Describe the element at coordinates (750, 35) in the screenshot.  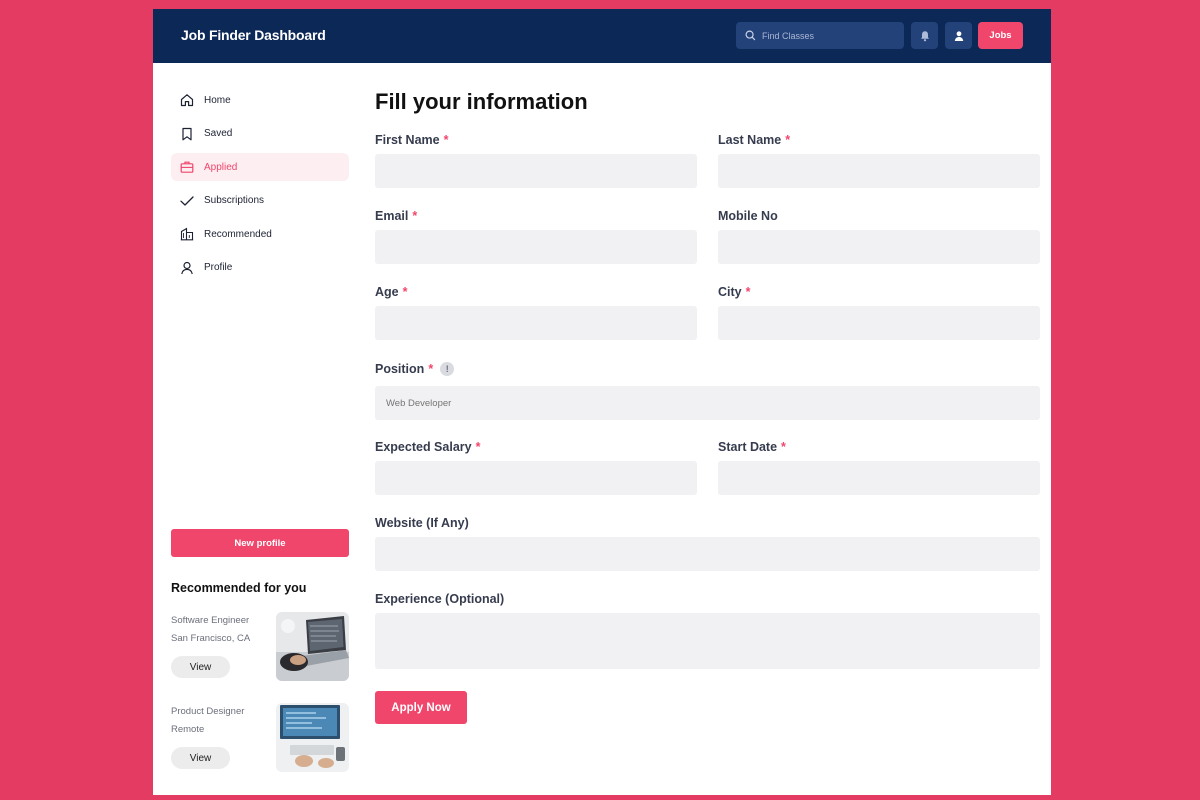
I see `search-icon` at that location.